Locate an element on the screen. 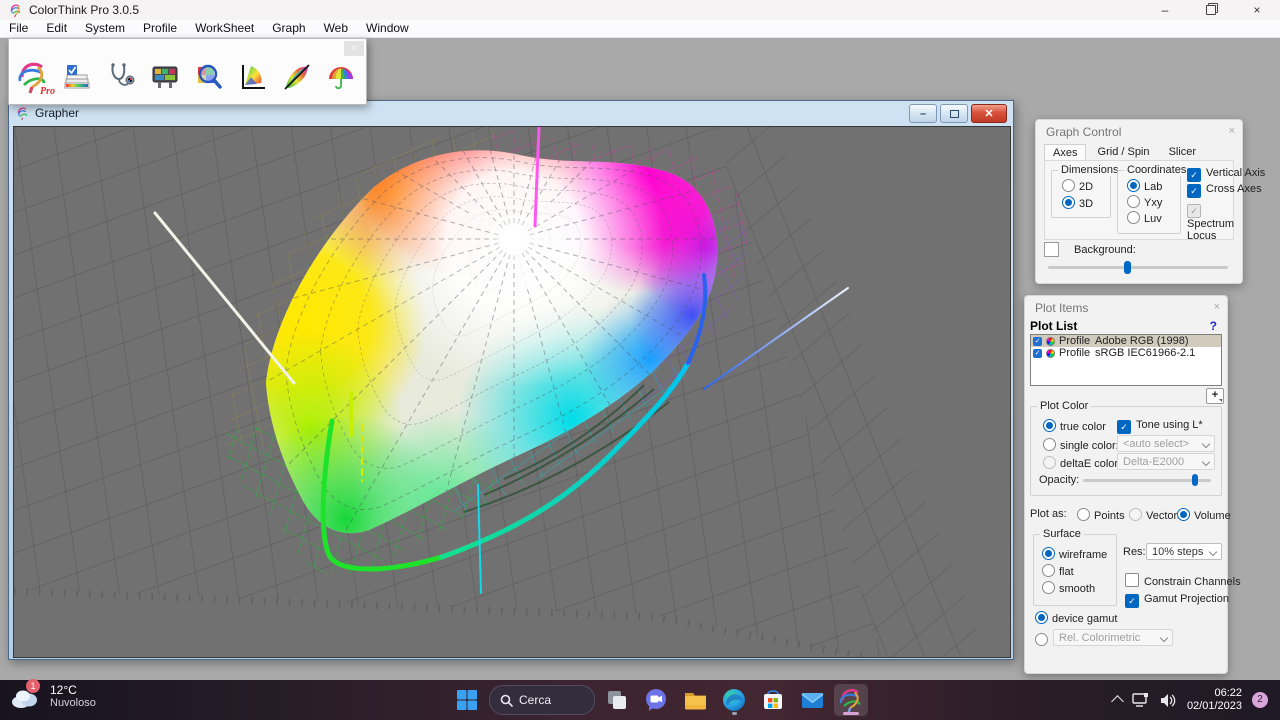  search-box: Cerca is located at coordinates (542, 700).